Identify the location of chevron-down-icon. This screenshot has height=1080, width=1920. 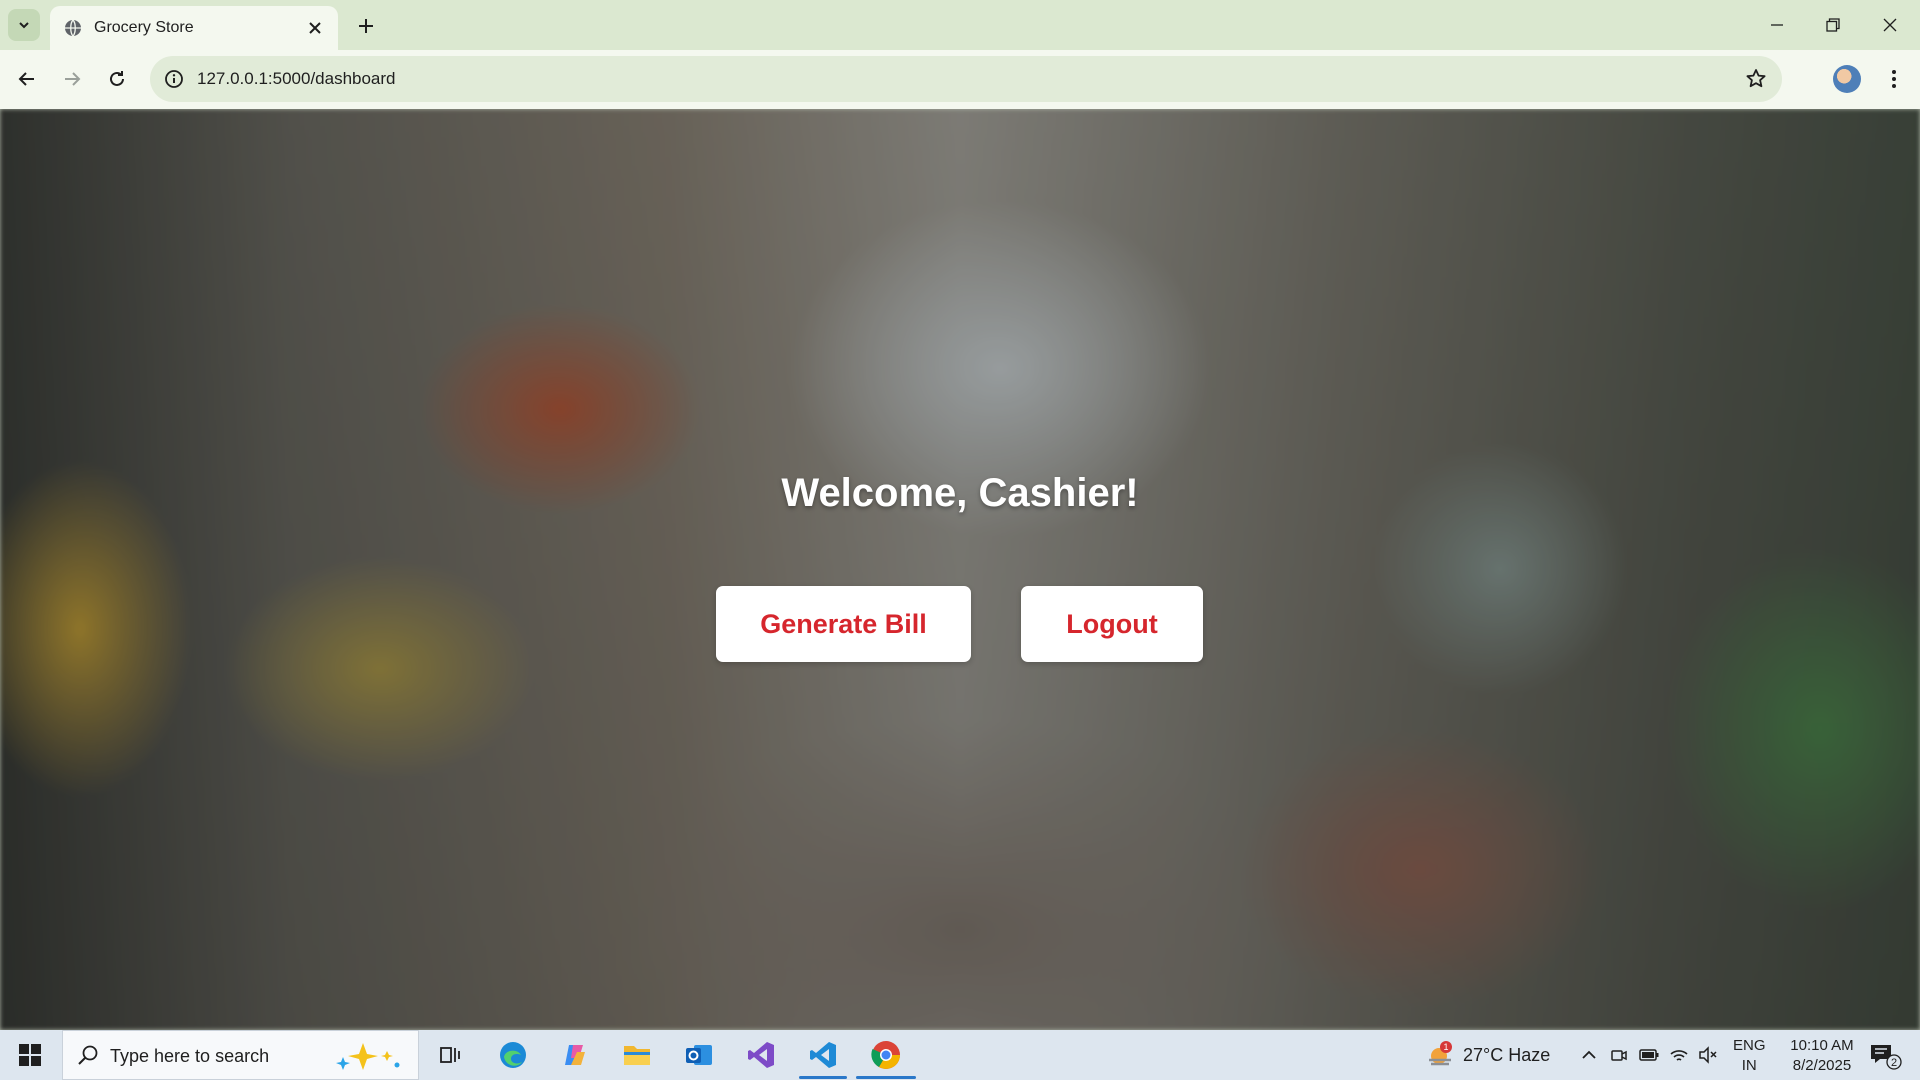
(24, 25).